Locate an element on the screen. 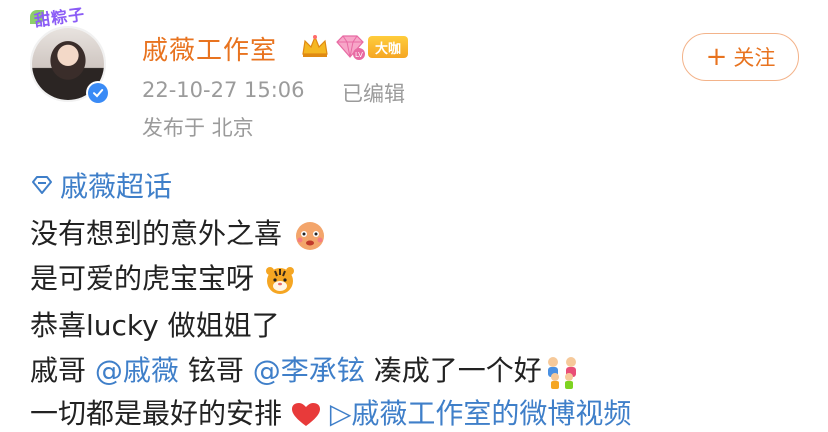 The height and width of the screenshot is (432, 828). post-timestamp: 22-10-27 15:06 is located at coordinates (223, 90).